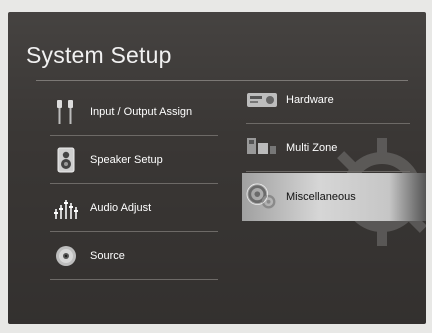 The width and height of the screenshot is (432, 333). What do you see at coordinates (99, 55) in the screenshot?
I see `page-title: System Setup` at bounding box center [99, 55].